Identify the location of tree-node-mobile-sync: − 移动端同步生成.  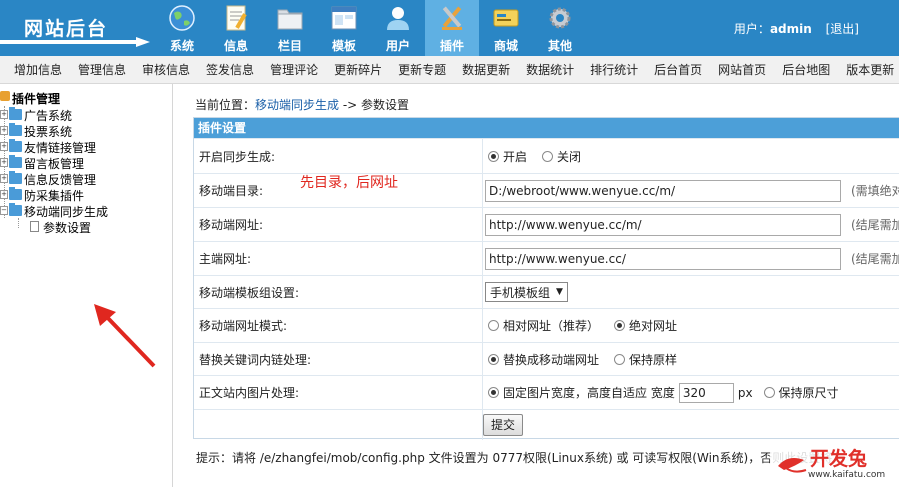
(54, 211).